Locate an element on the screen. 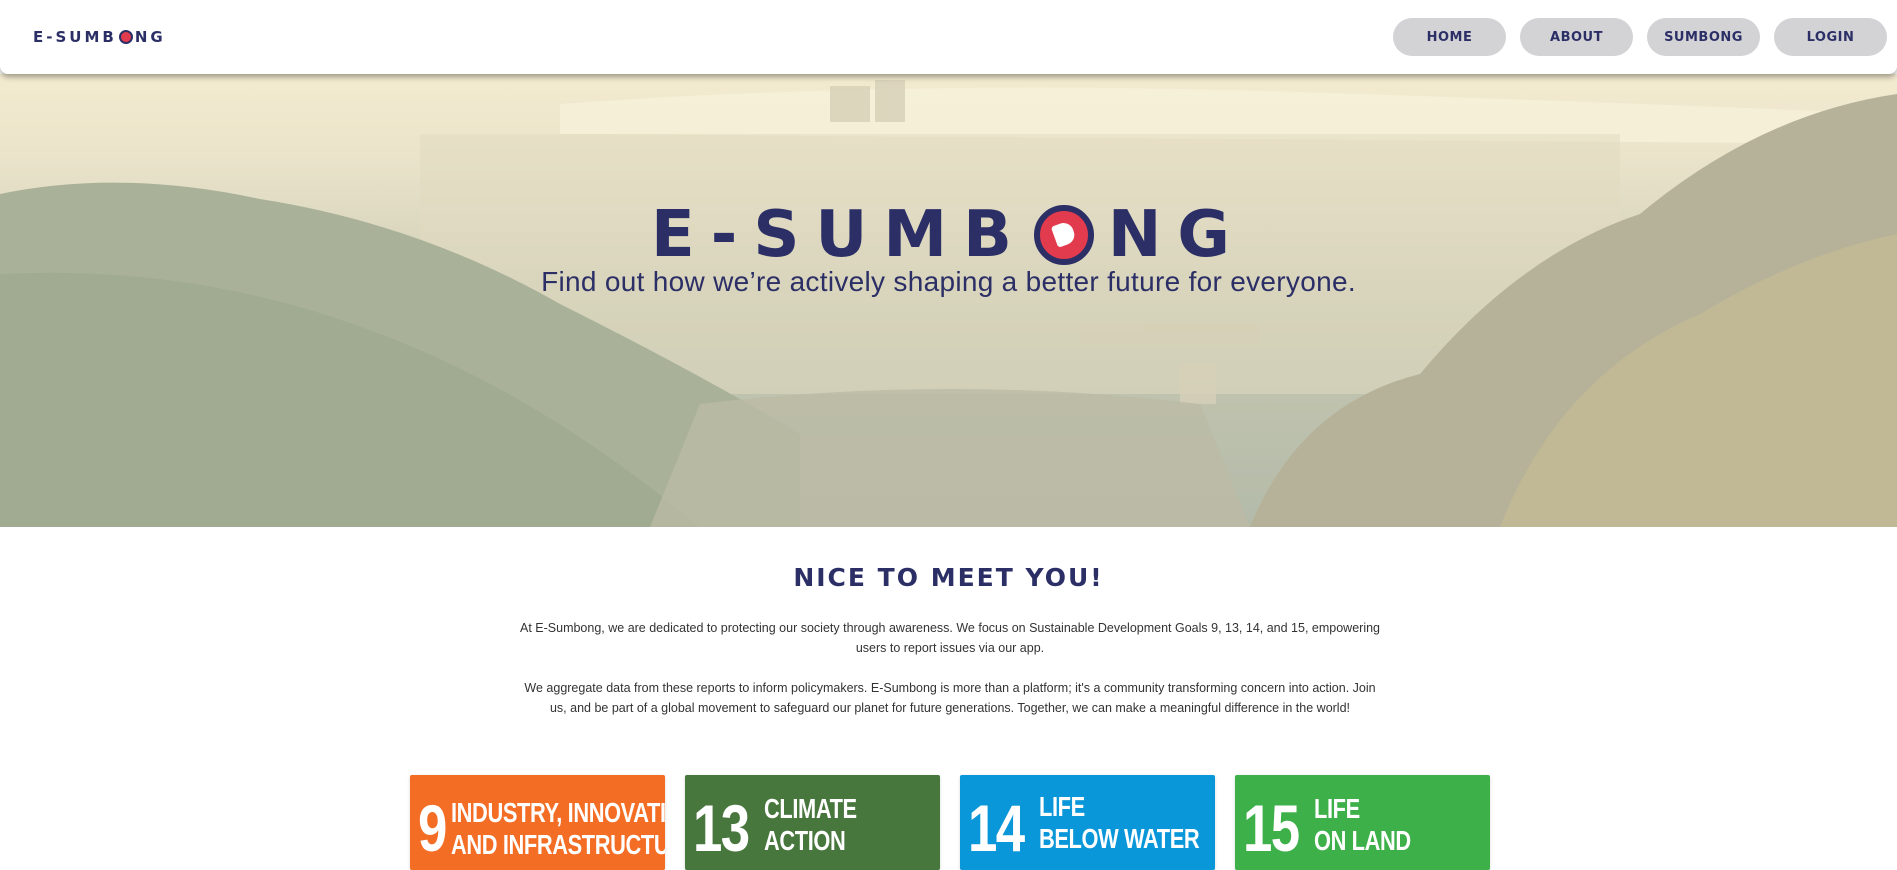 Image resolution: width=1897 pixels, height=870 pixels. sdg-label-line-2: BELOW WATER is located at coordinates (1119, 838).